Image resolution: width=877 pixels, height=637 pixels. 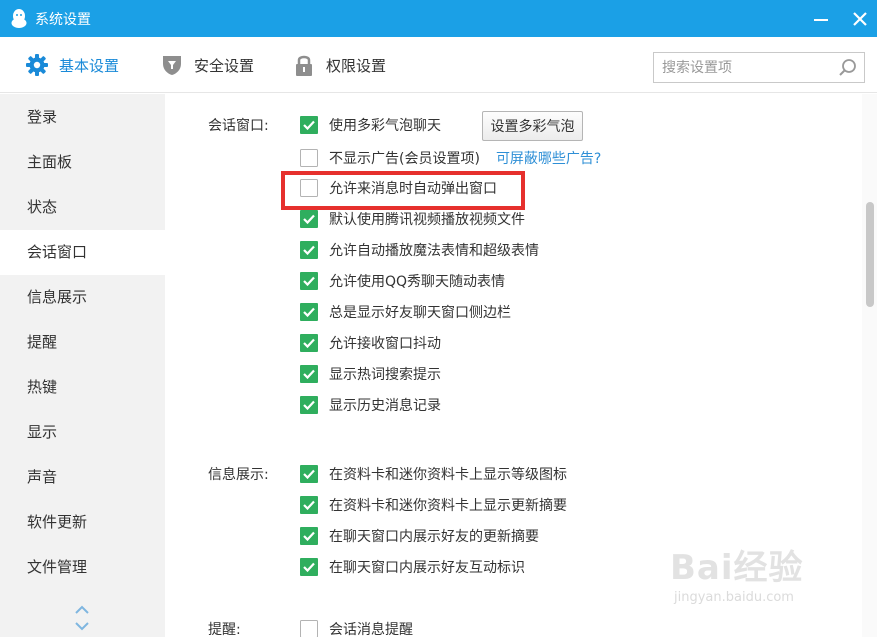 What do you see at coordinates (304, 65) in the screenshot?
I see `lock-icon` at bounding box center [304, 65].